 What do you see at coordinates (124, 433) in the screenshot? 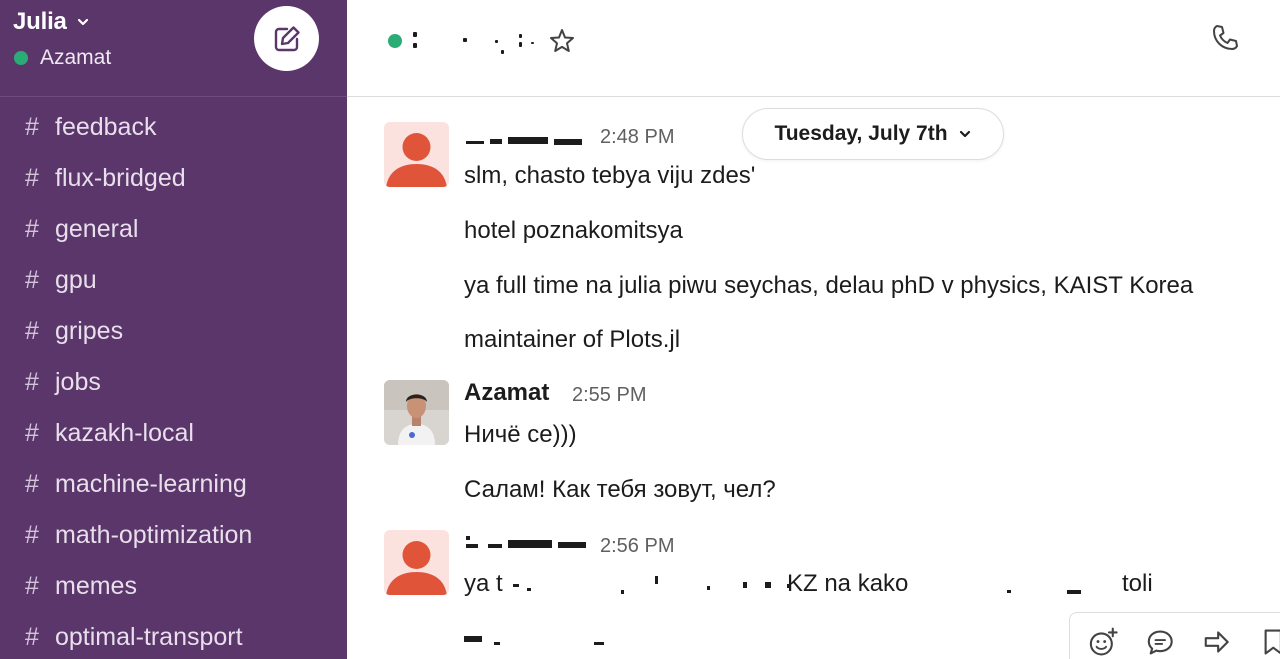
I see `channel-label: kazakh-local` at bounding box center [124, 433].